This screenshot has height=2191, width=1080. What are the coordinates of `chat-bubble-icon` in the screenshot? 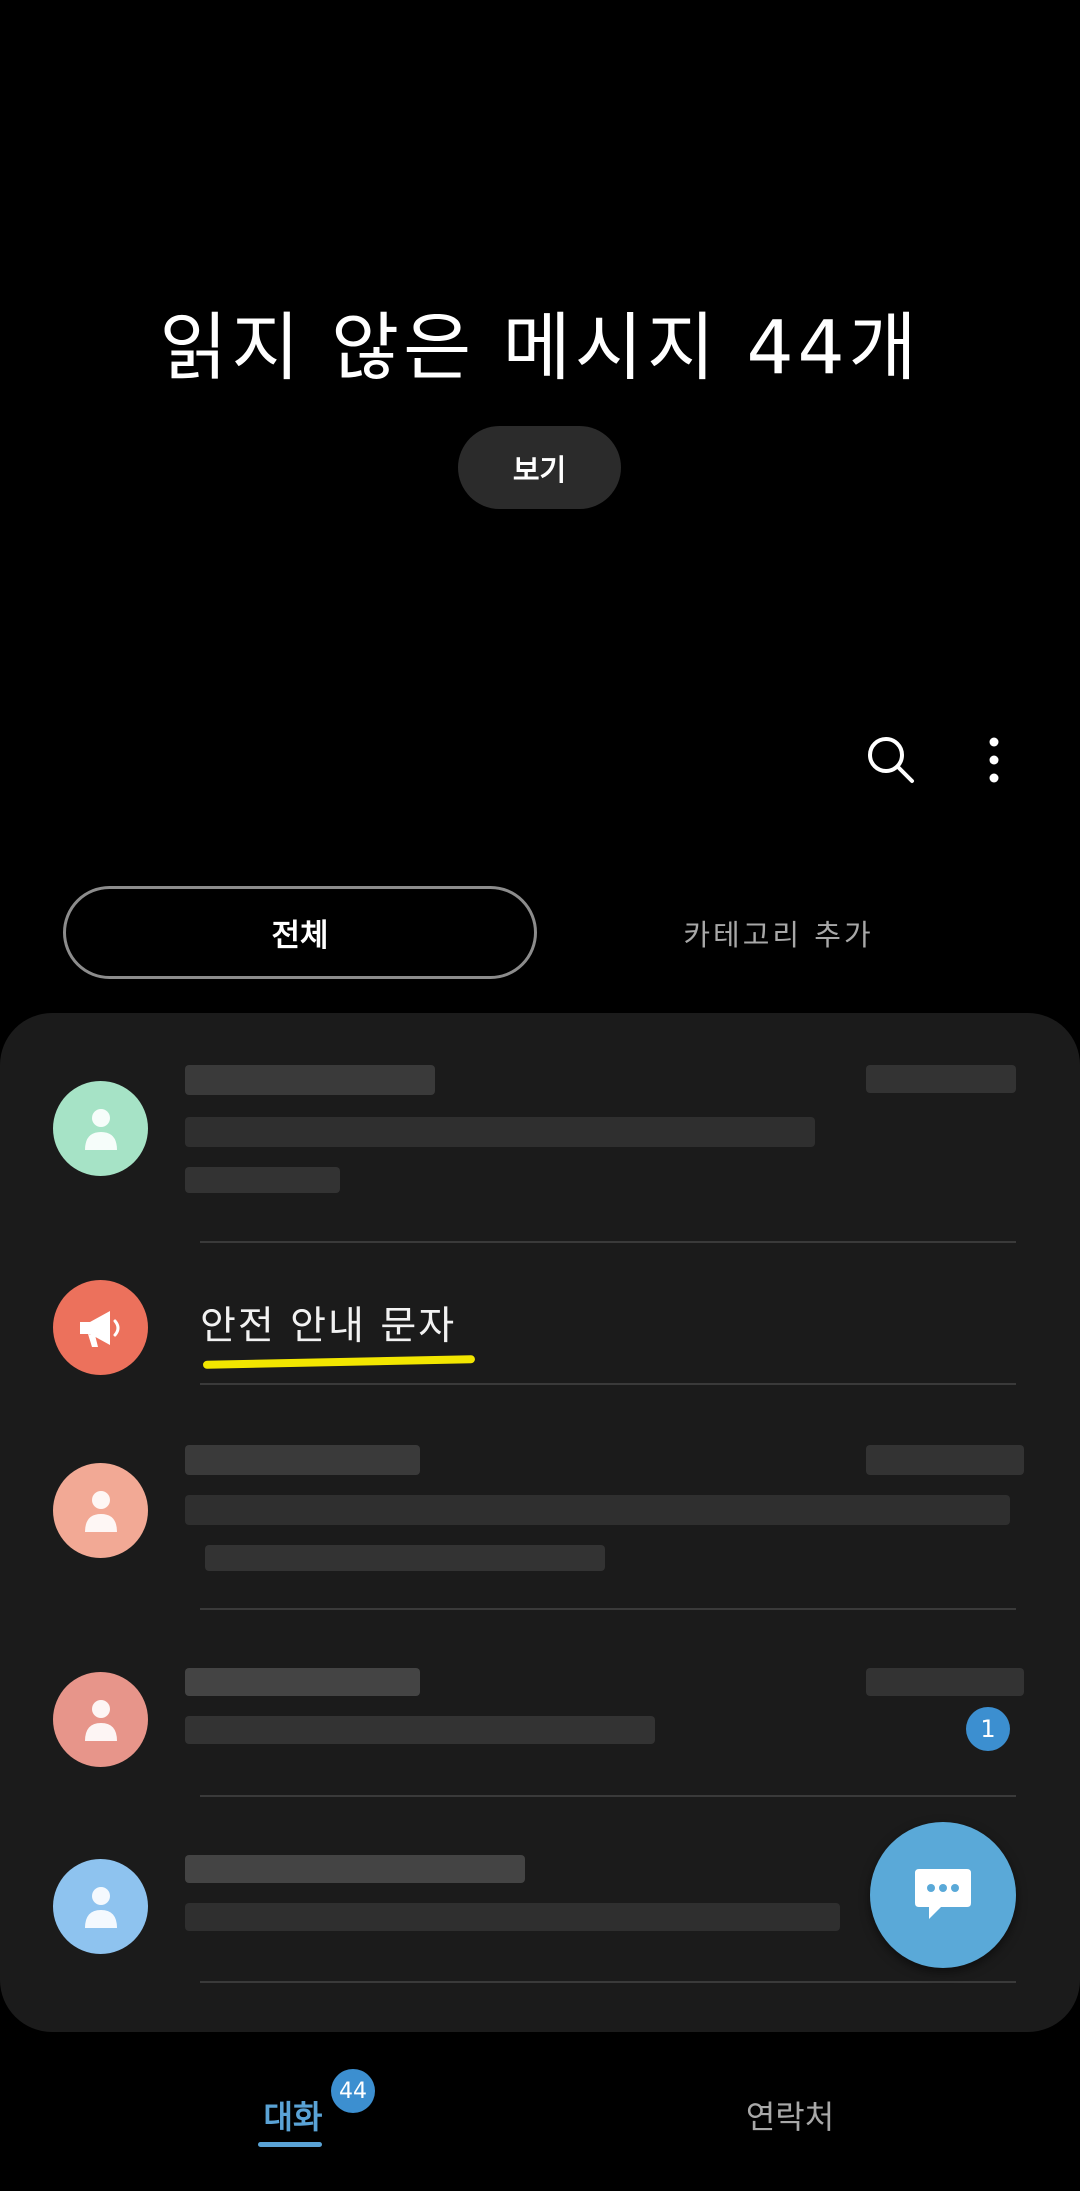 It's located at (943, 1894).